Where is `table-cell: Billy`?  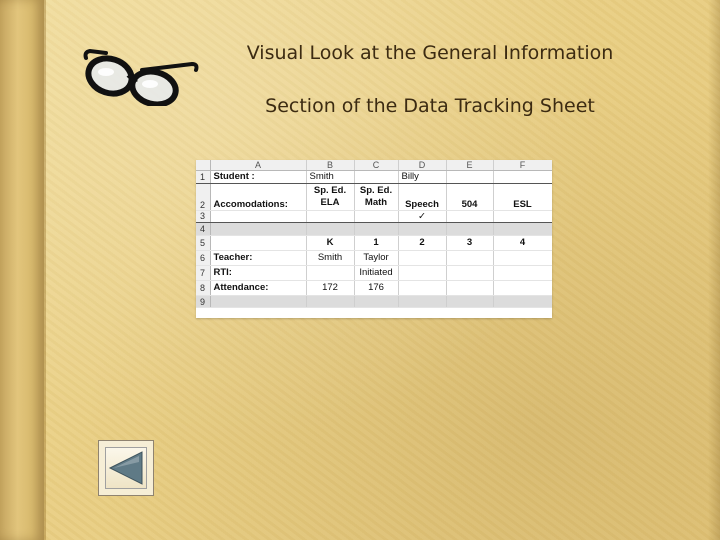 table-cell: Billy is located at coordinates (422, 177).